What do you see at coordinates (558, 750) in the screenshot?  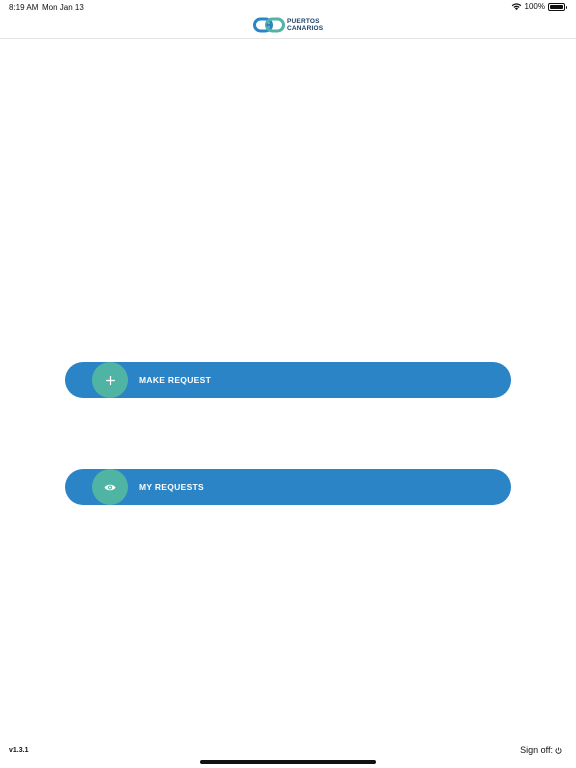 I see `power-icon` at bounding box center [558, 750].